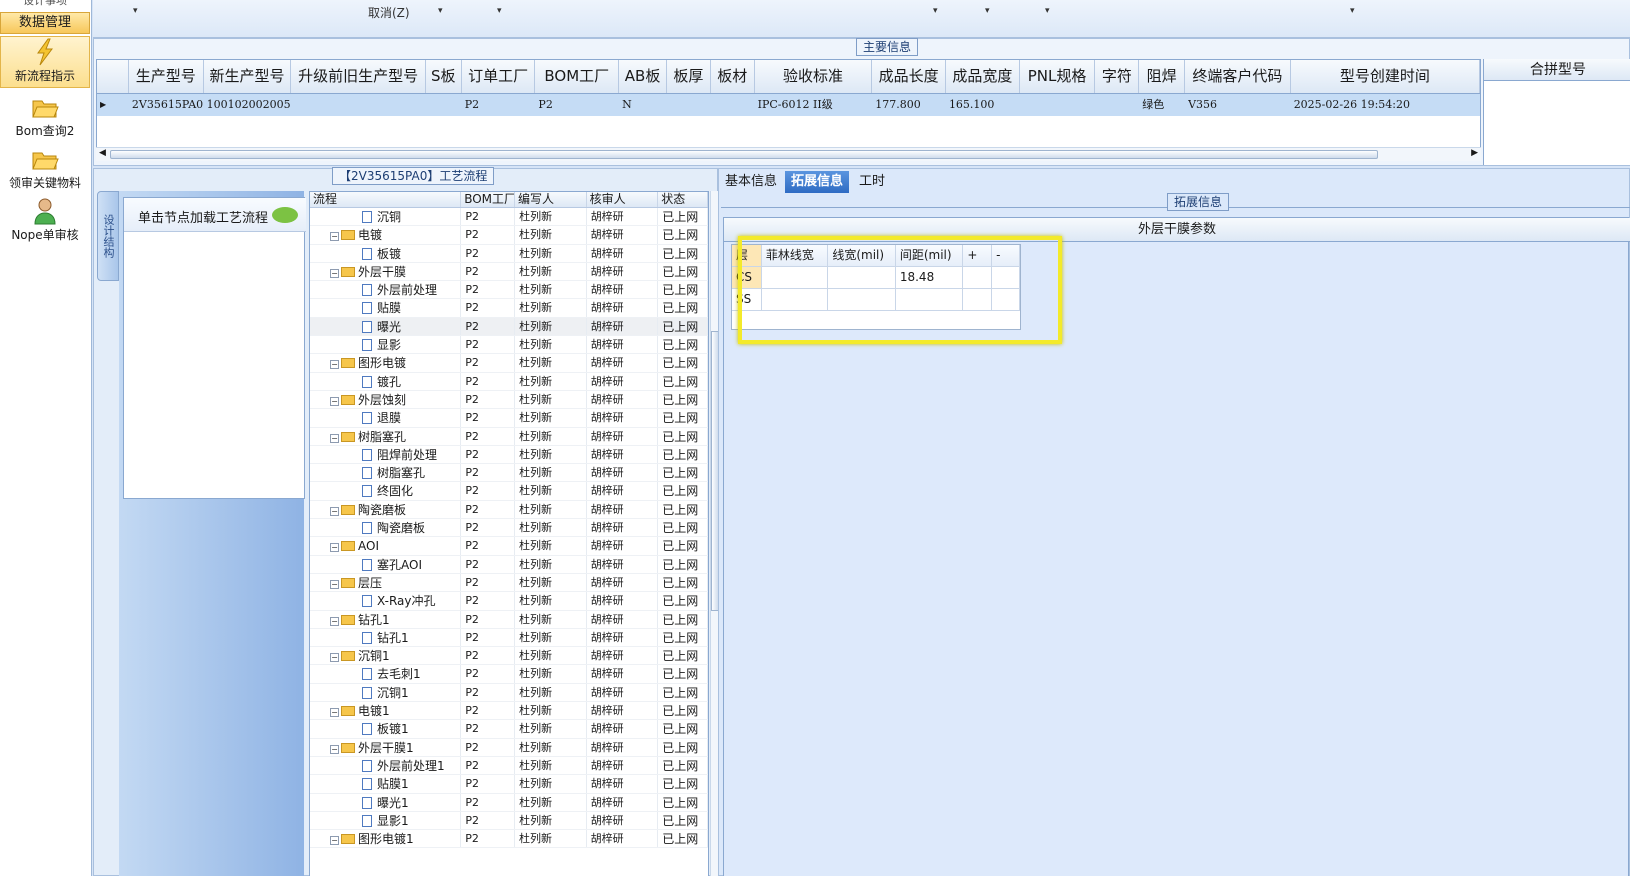 Image resolution: width=1630 pixels, height=876 pixels. What do you see at coordinates (386, 747) in the screenshot?
I see `tree-node: − 外层干膜1` at bounding box center [386, 747].